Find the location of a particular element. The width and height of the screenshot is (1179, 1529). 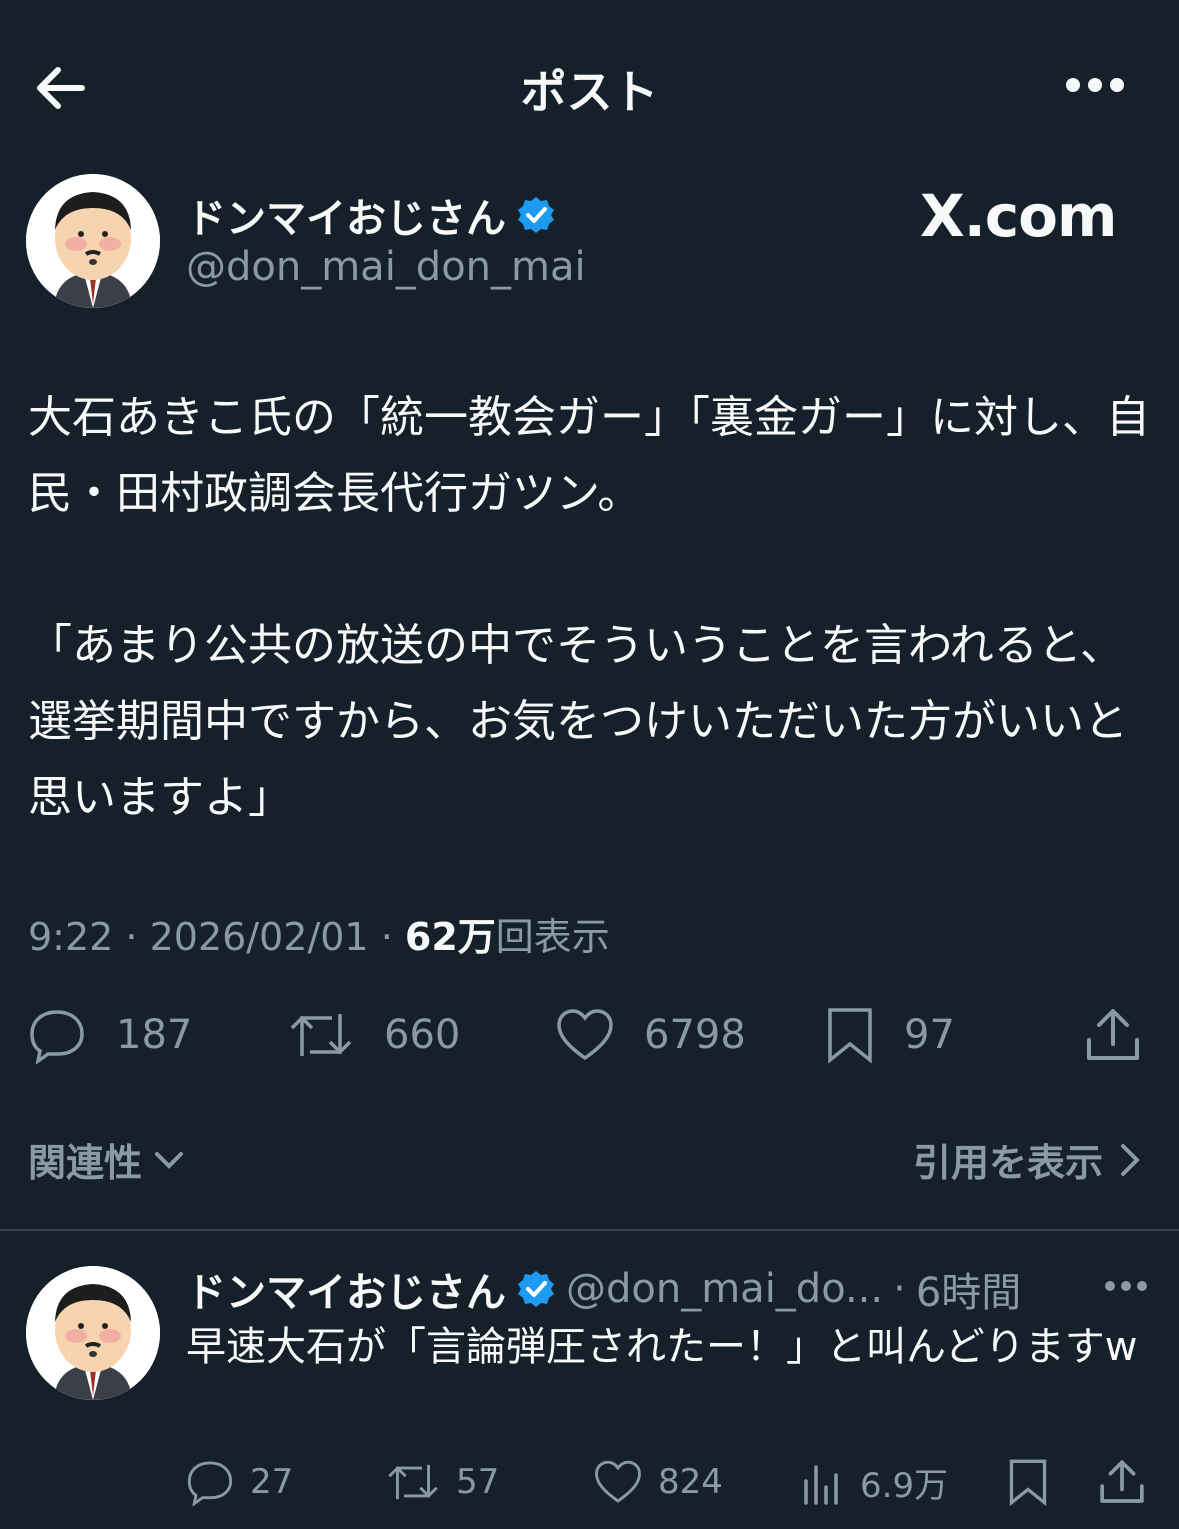

view-quotes-label: 引用を表示 is located at coordinates (1007, 1163).